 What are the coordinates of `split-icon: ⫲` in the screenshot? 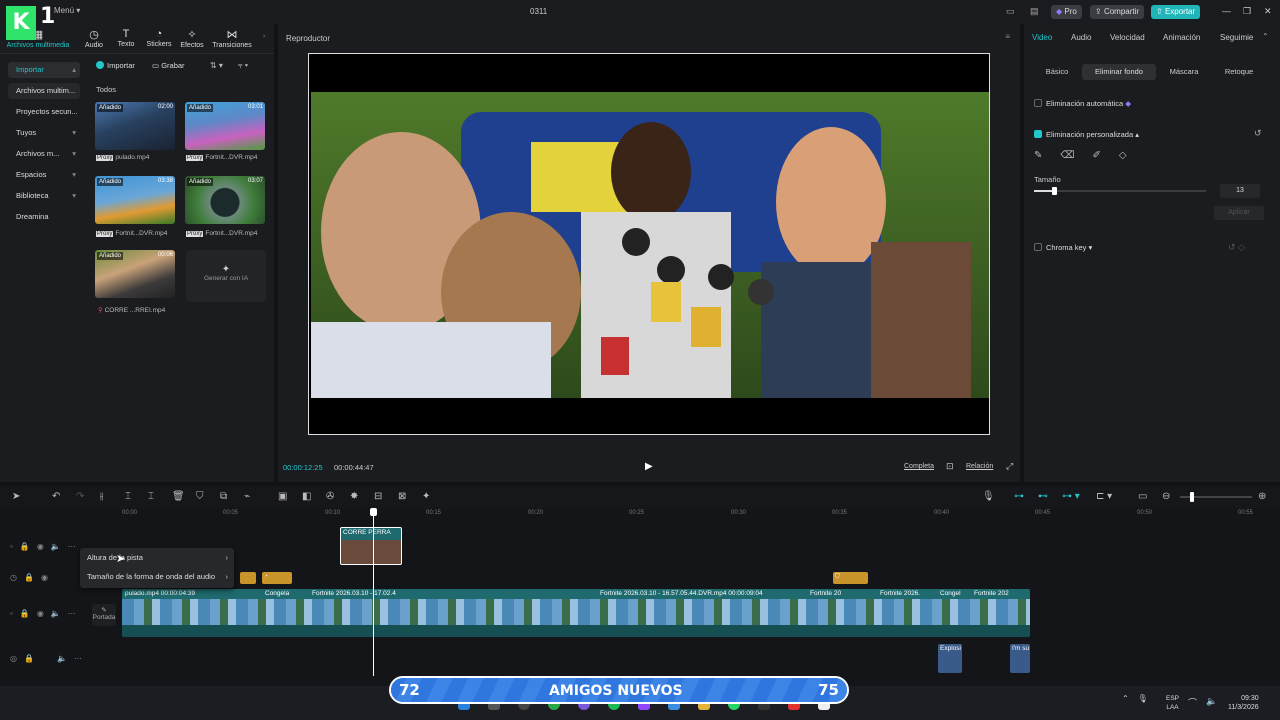 It's located at (101, 496).